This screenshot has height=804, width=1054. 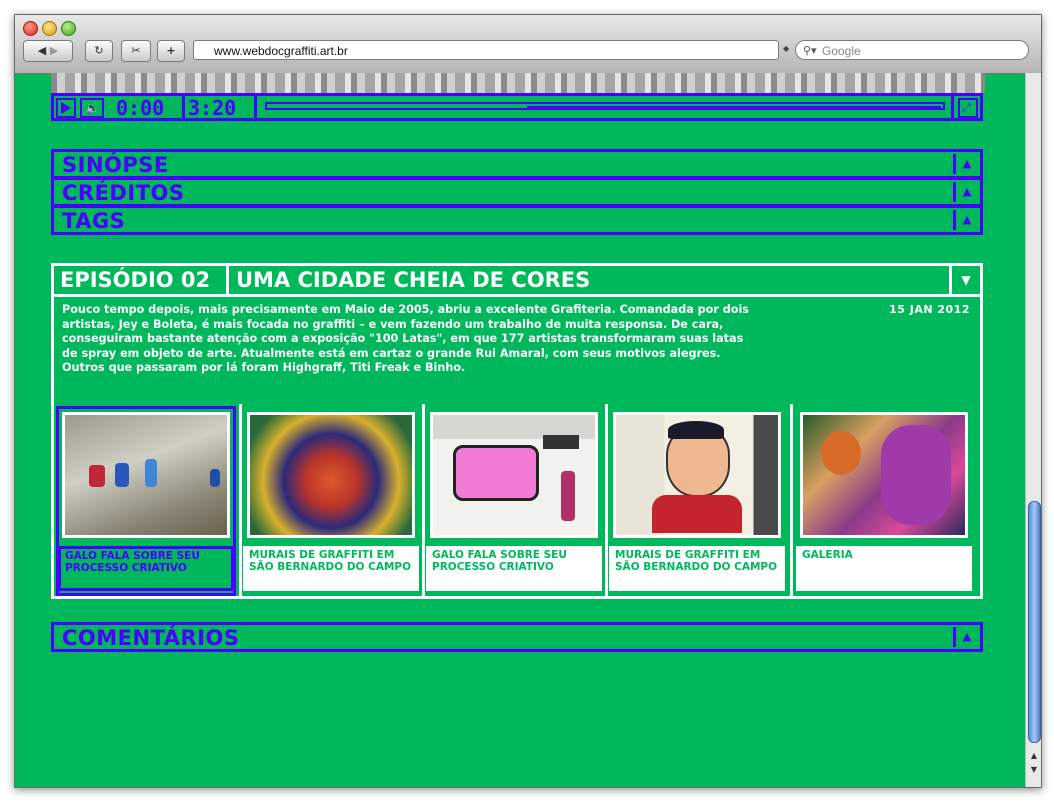 I want to click on search-field: ⚲▾ Google, so click(x=912, y=50).